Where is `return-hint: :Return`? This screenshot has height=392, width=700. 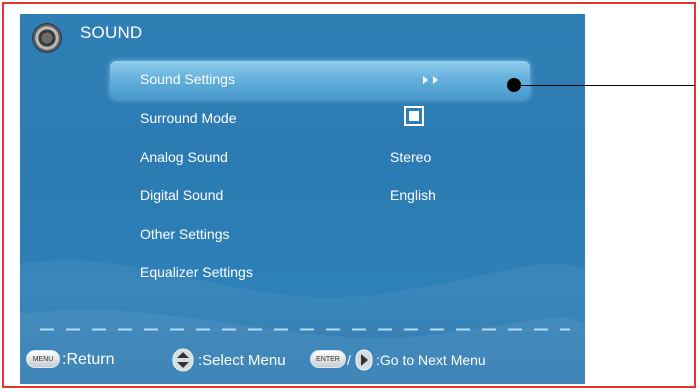 return-hint: :Return is located at coordinates (88, 359).